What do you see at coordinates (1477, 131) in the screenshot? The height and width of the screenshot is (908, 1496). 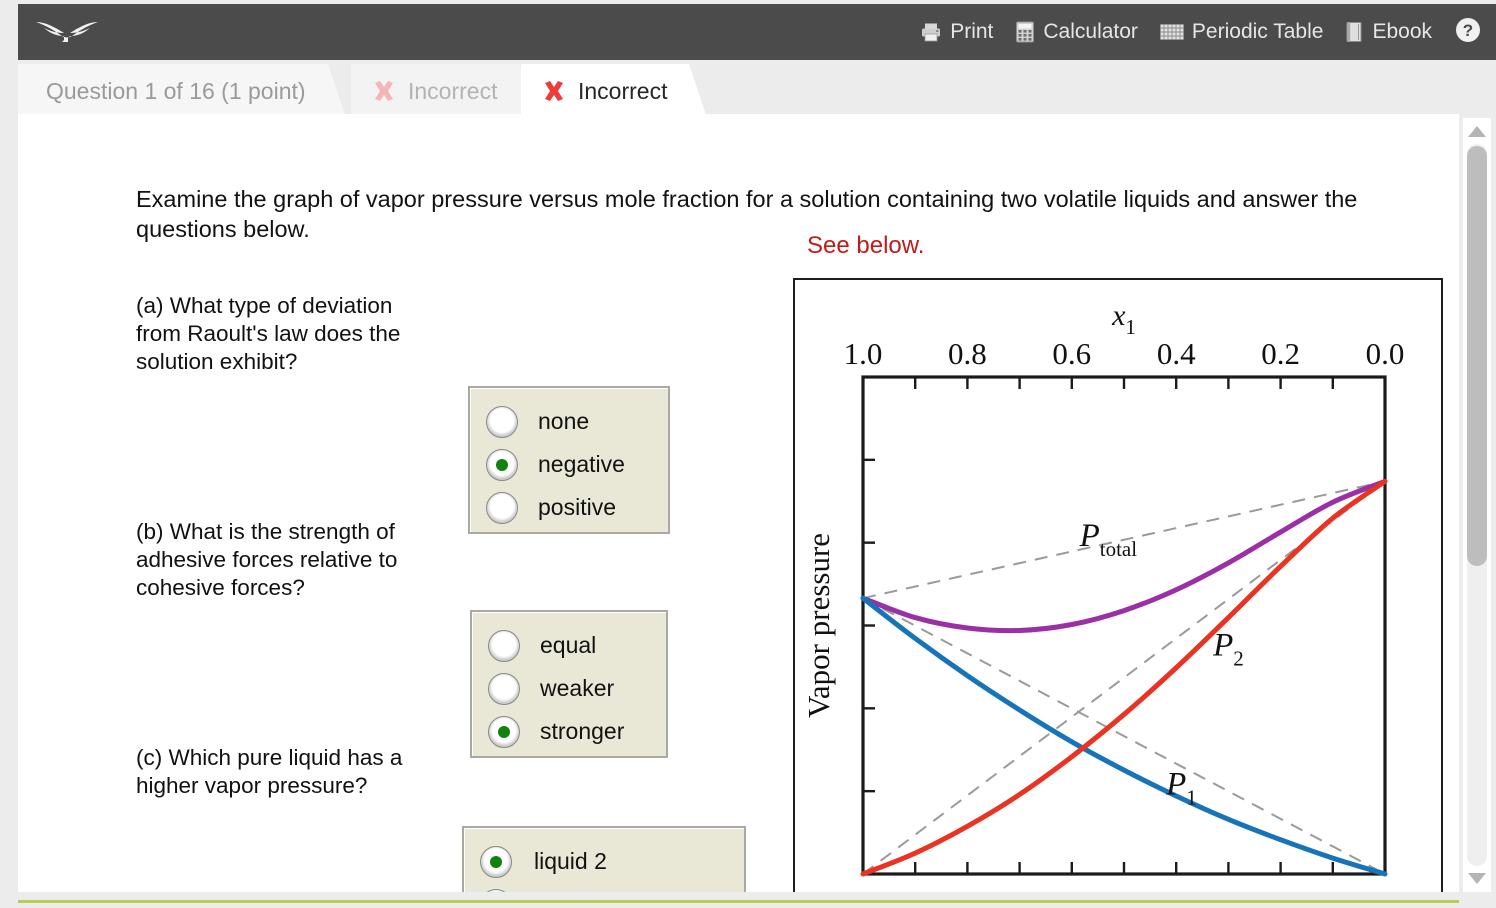 I see `scroll-up-arrow-icon` at bounding box center [1477, 131].